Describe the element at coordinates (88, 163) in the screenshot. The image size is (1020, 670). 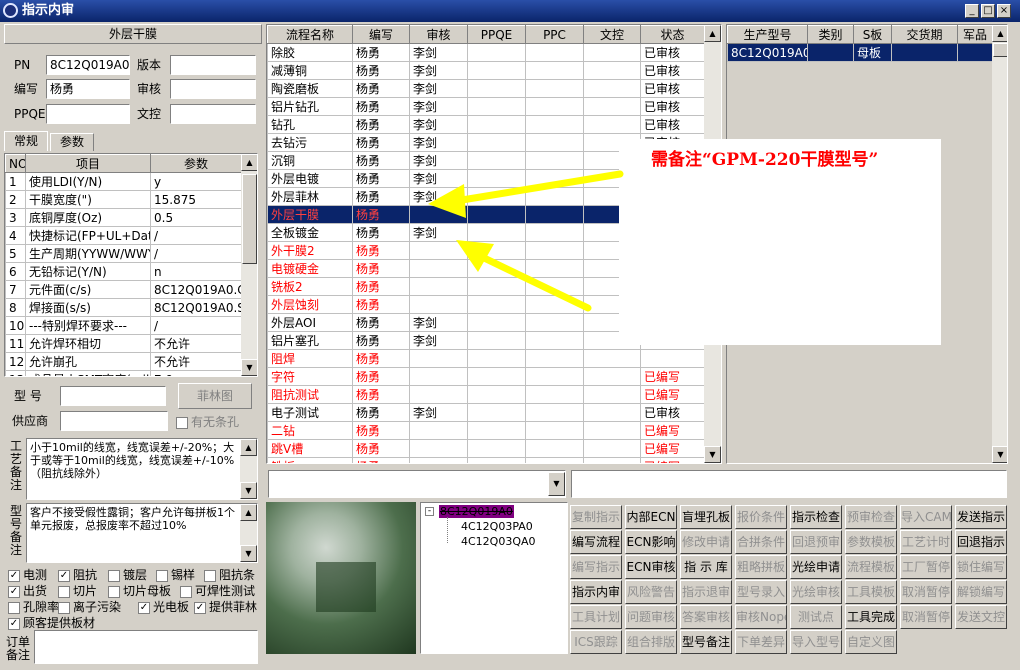
I see `params-header-item: 项目` at that location.